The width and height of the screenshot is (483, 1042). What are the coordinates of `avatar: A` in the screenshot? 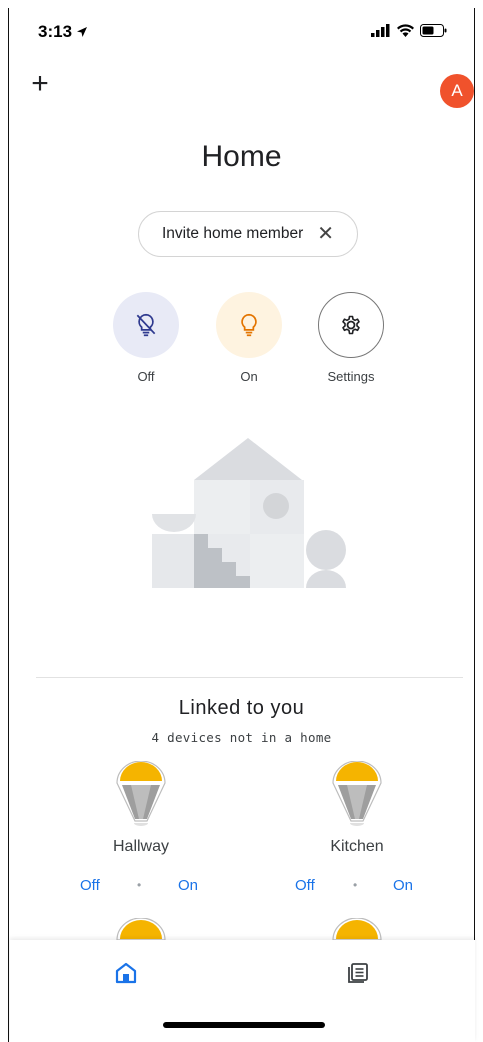 It's located at (457, 91).